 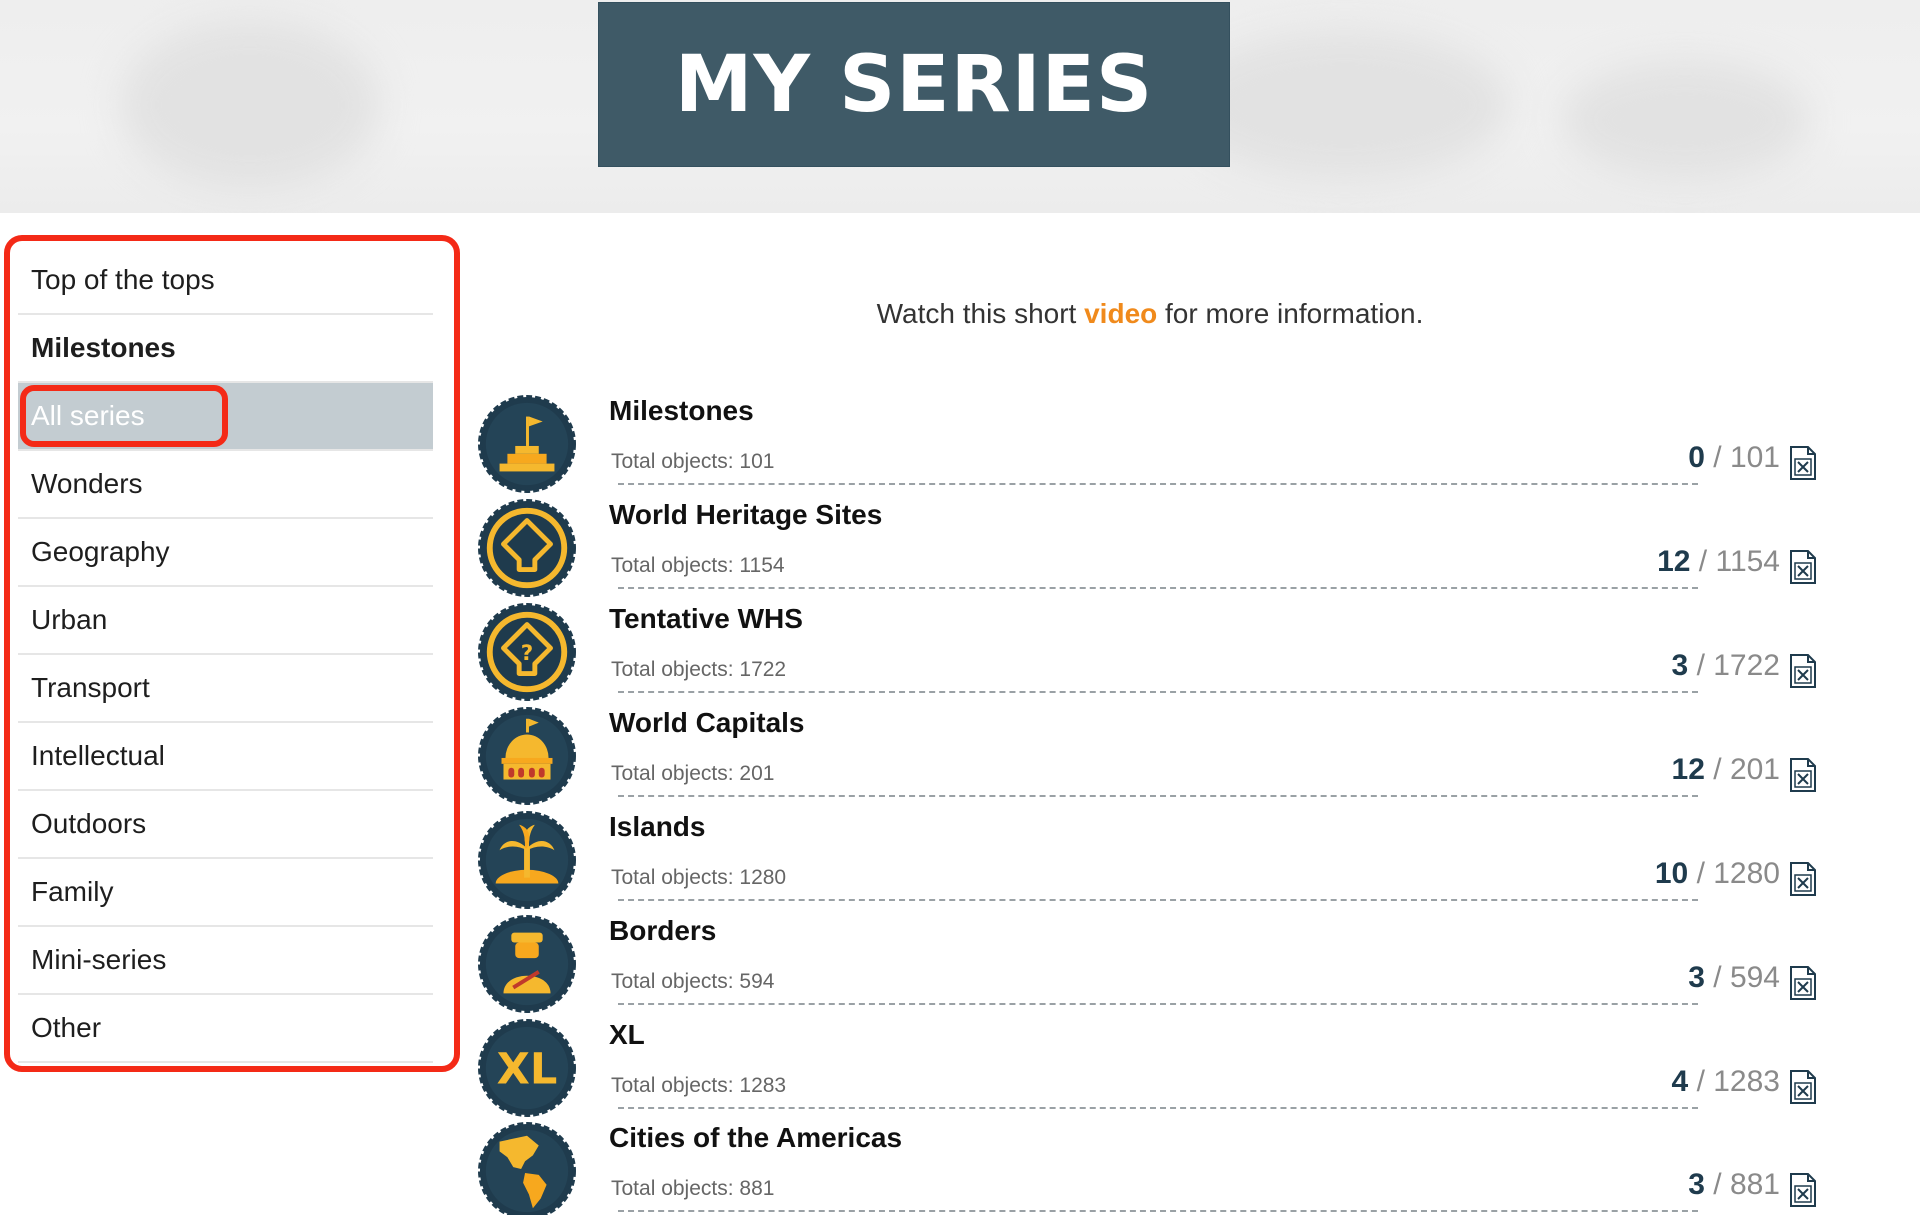 I want to click on page-title-box: MY SERIES, so click(x=914, y=84).